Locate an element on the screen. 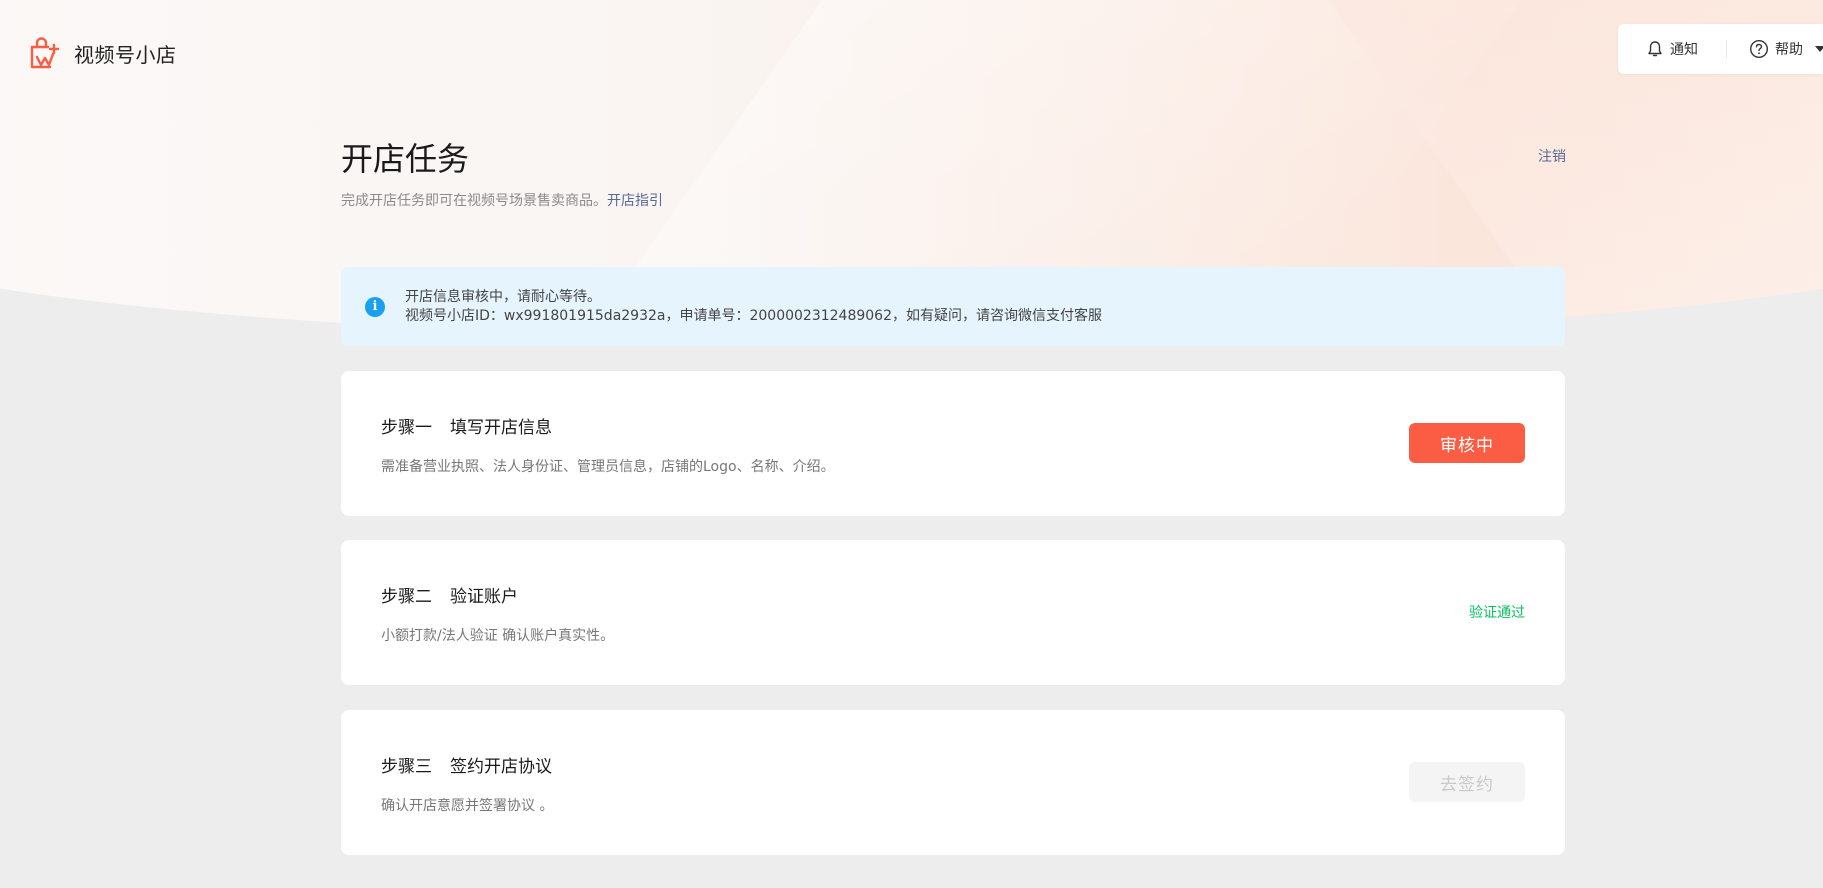  under-review-button: 审核中 is located at coordinates (1467, 443).